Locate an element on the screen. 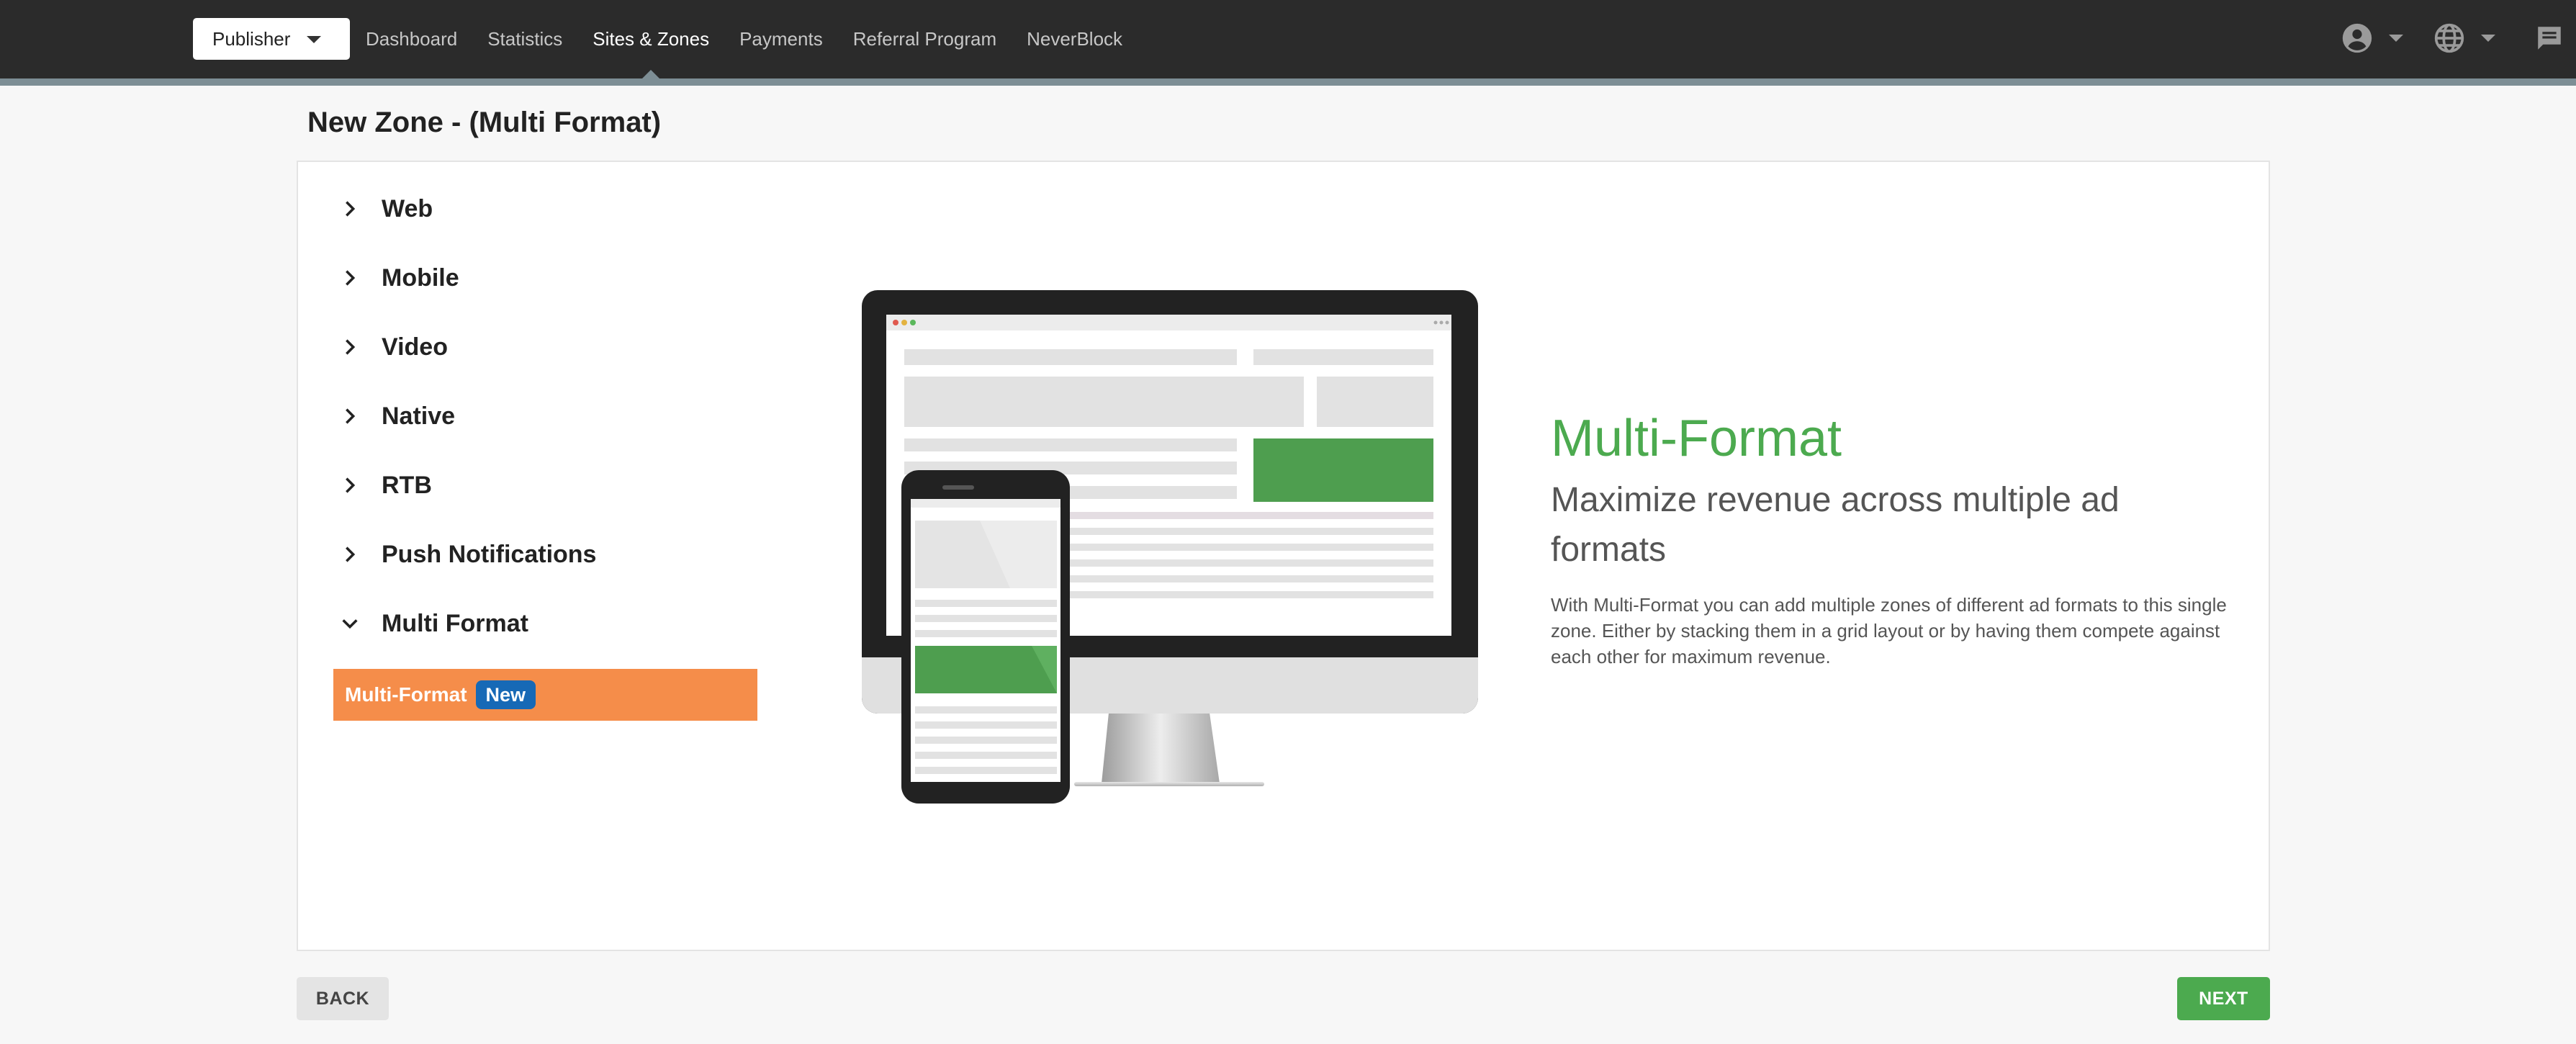 The width and height of the screenshot is (2576, 1044). format-title: Multi-Format is located at coordinates (1696, 438).